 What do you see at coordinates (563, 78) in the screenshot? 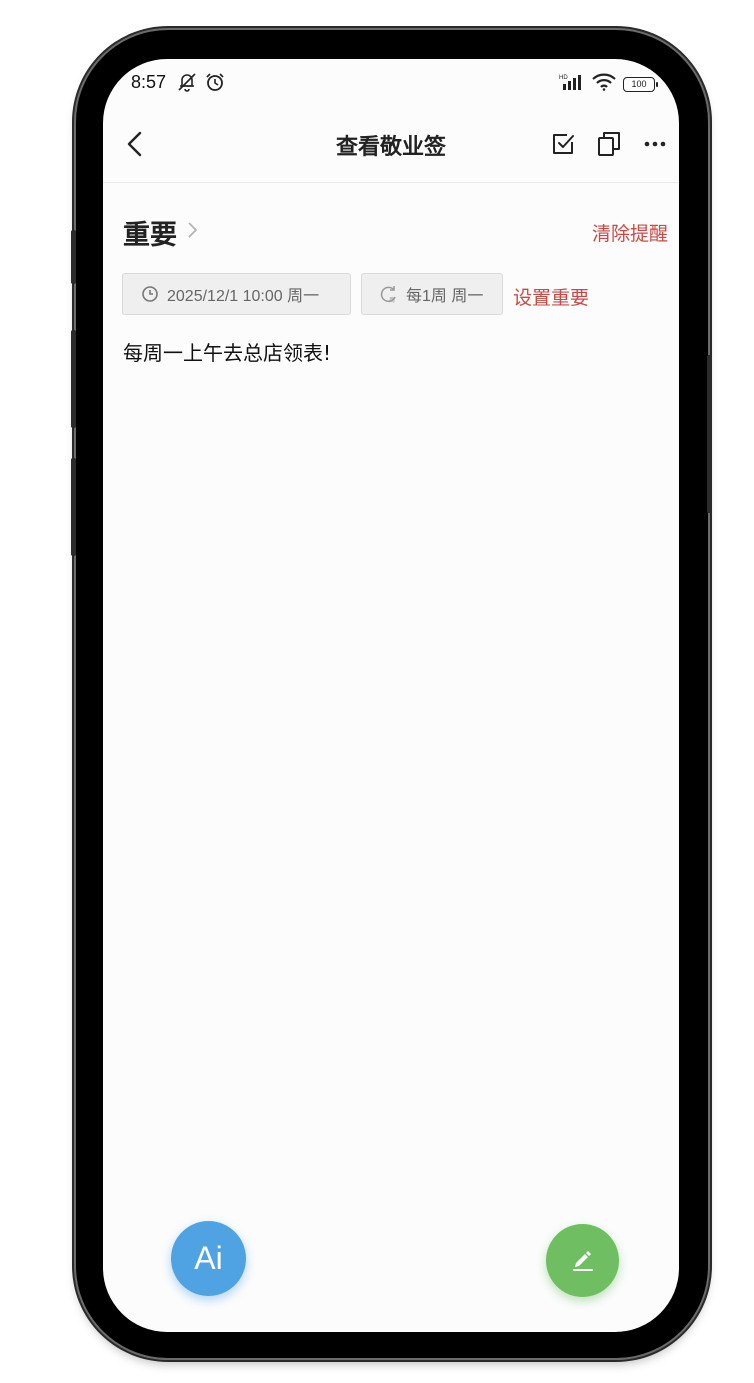
I see `svg-text: HD` at bounding box center [563, 78].